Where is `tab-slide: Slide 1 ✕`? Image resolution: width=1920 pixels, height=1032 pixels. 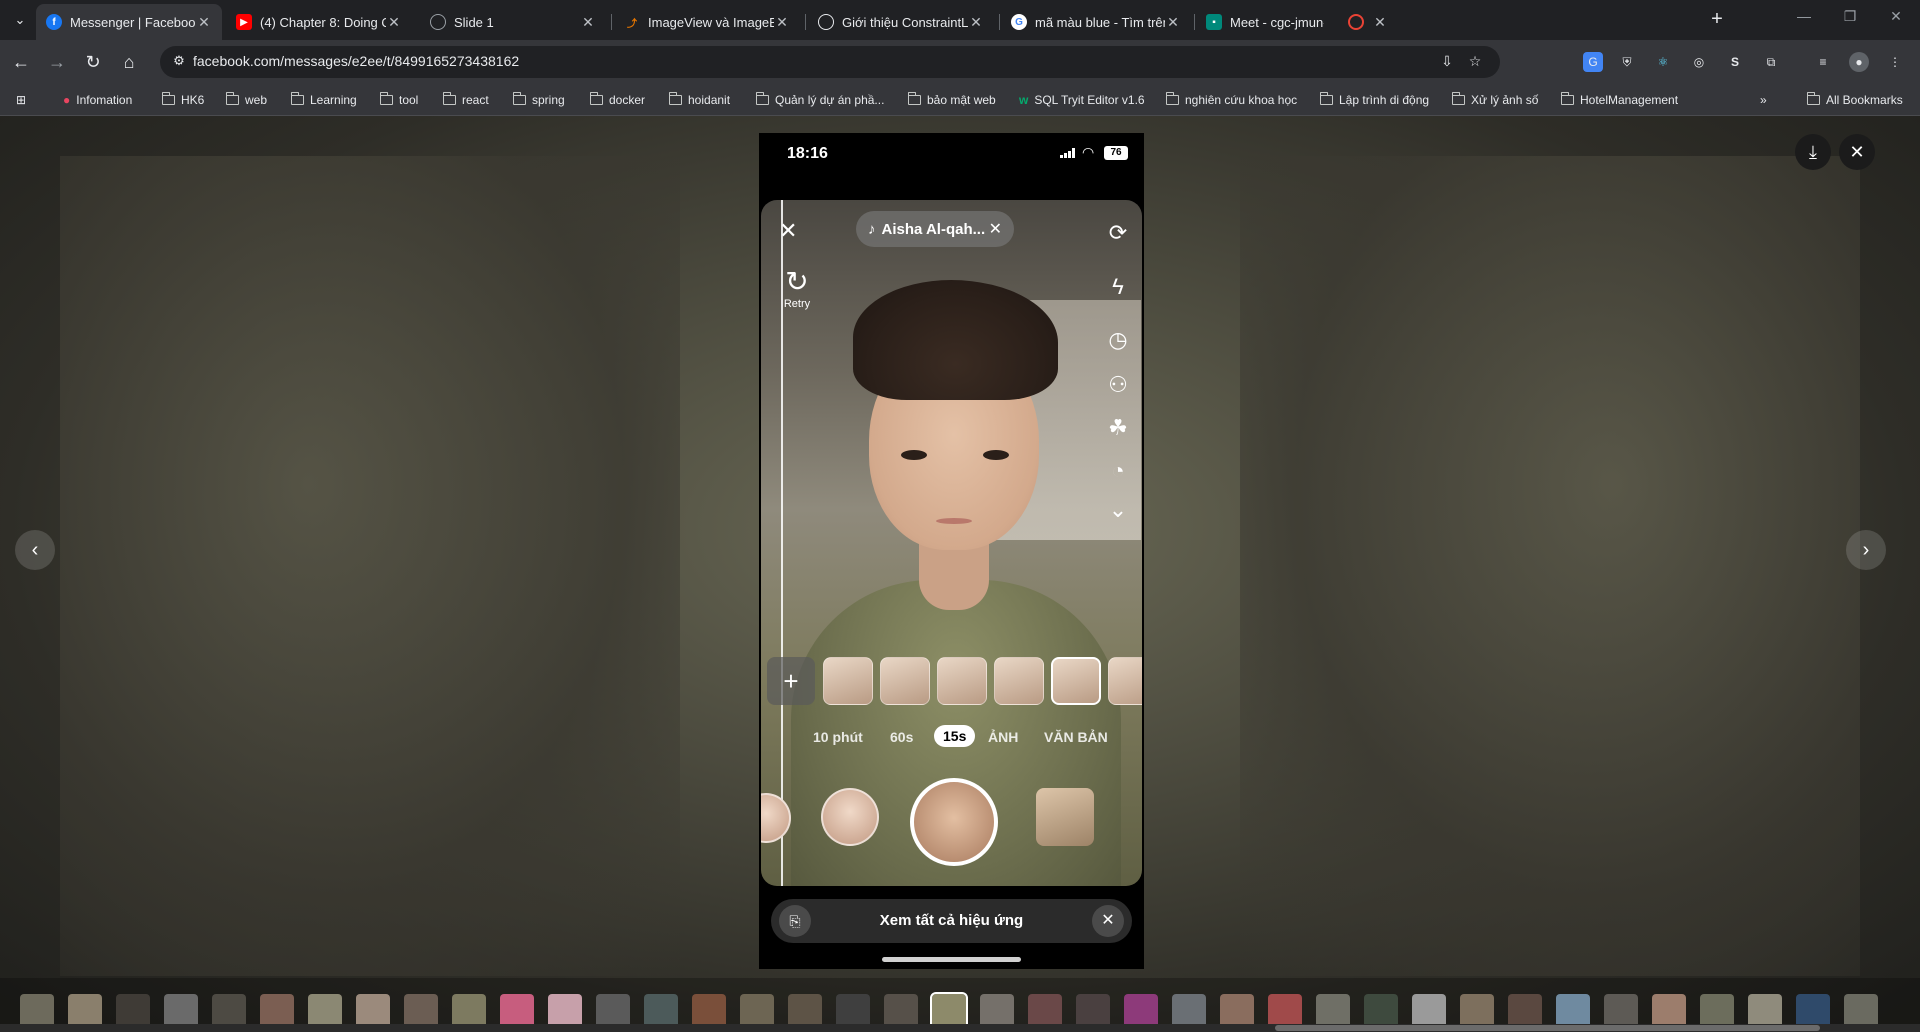
tab-slide: Slide 1 ✕ is located at coordinates (513, 22).